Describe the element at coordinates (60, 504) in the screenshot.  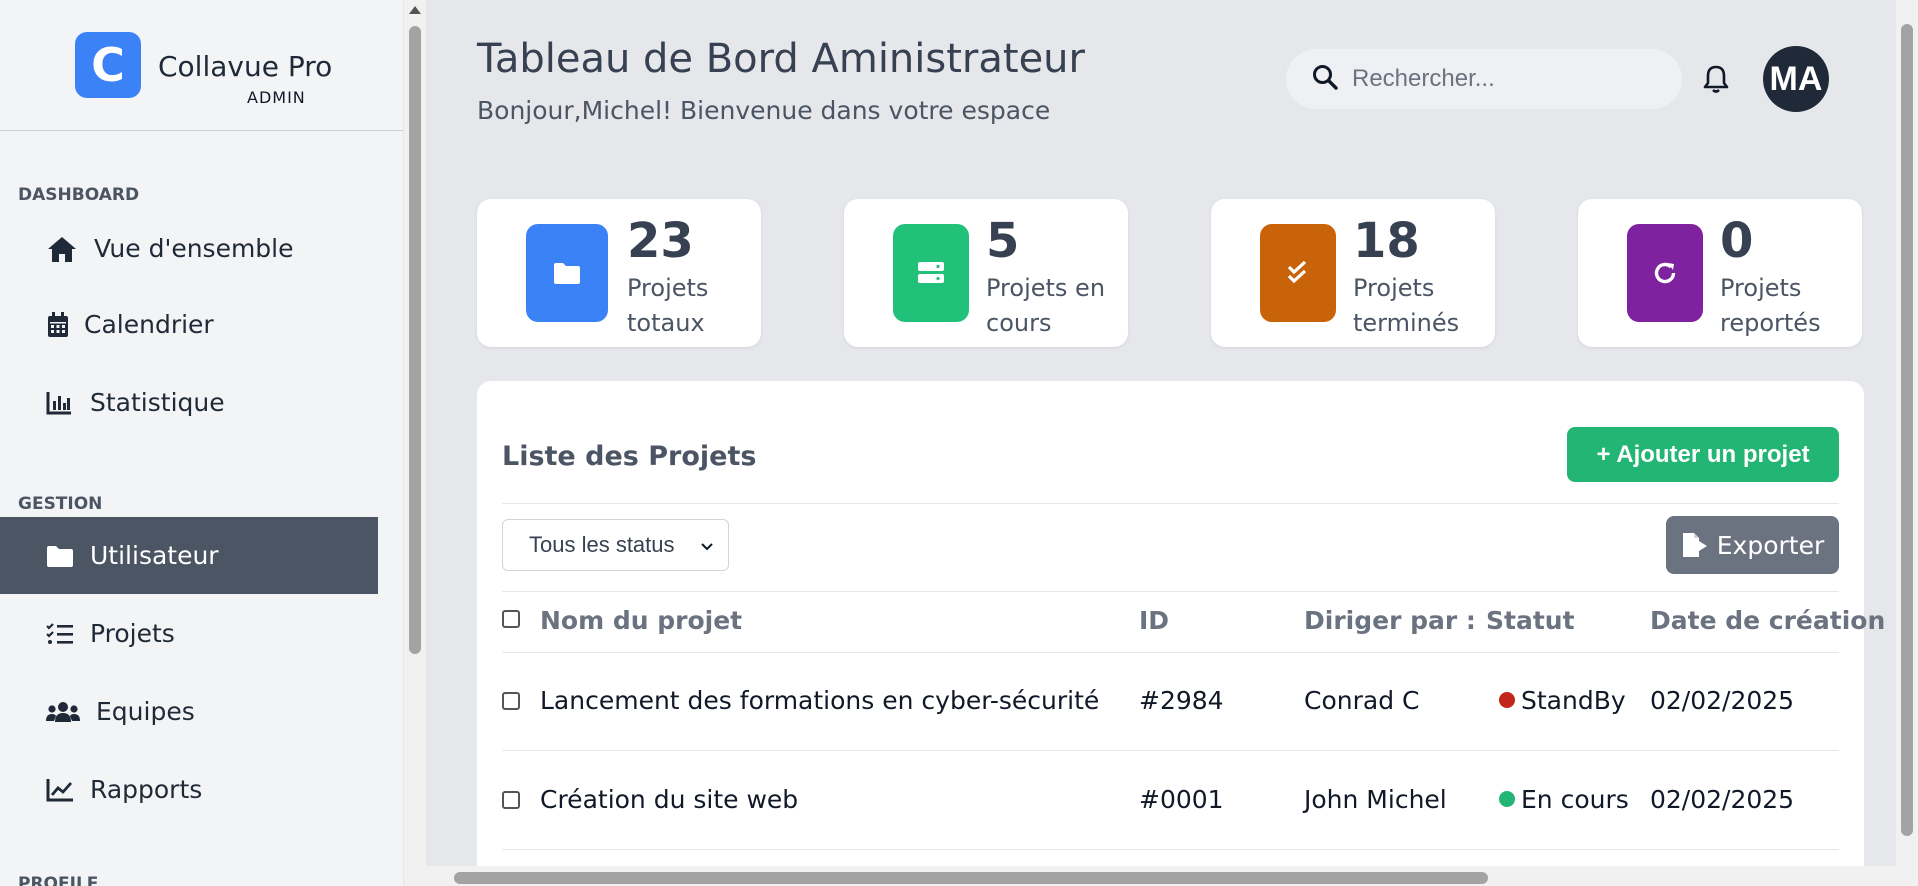
I see `section-label-gestion: GESTION` at that location.